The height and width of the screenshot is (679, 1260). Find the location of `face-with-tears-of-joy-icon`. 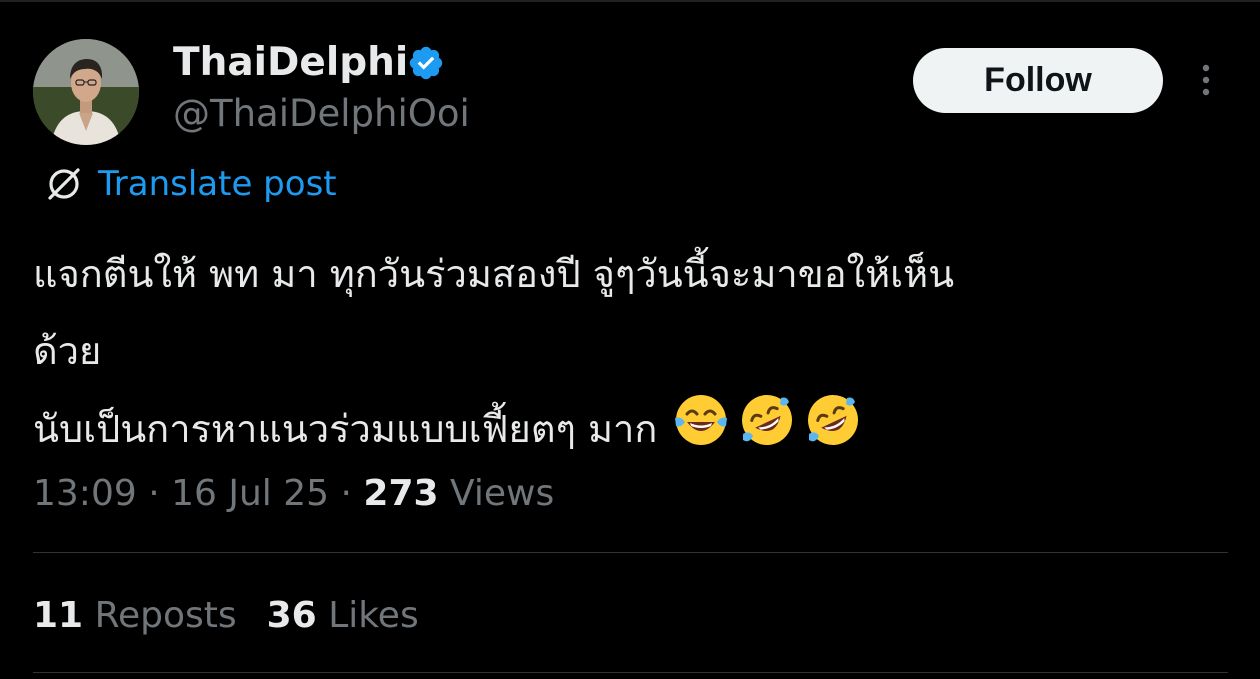

face-with-tears-of-joy-icon is located at coordinates (701, 420).